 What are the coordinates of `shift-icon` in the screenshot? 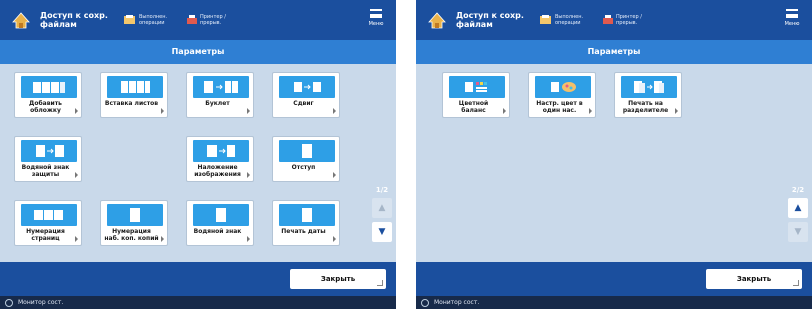 It's located at (307, 87).